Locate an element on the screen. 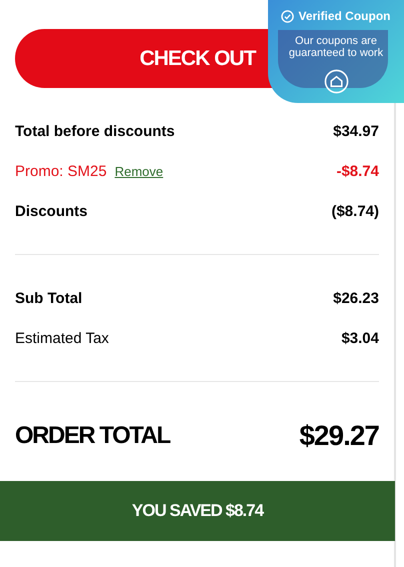 The height and width of the screenshot is (567, 404). row-amount: -$8.74 is located at coordinates (357, 171).